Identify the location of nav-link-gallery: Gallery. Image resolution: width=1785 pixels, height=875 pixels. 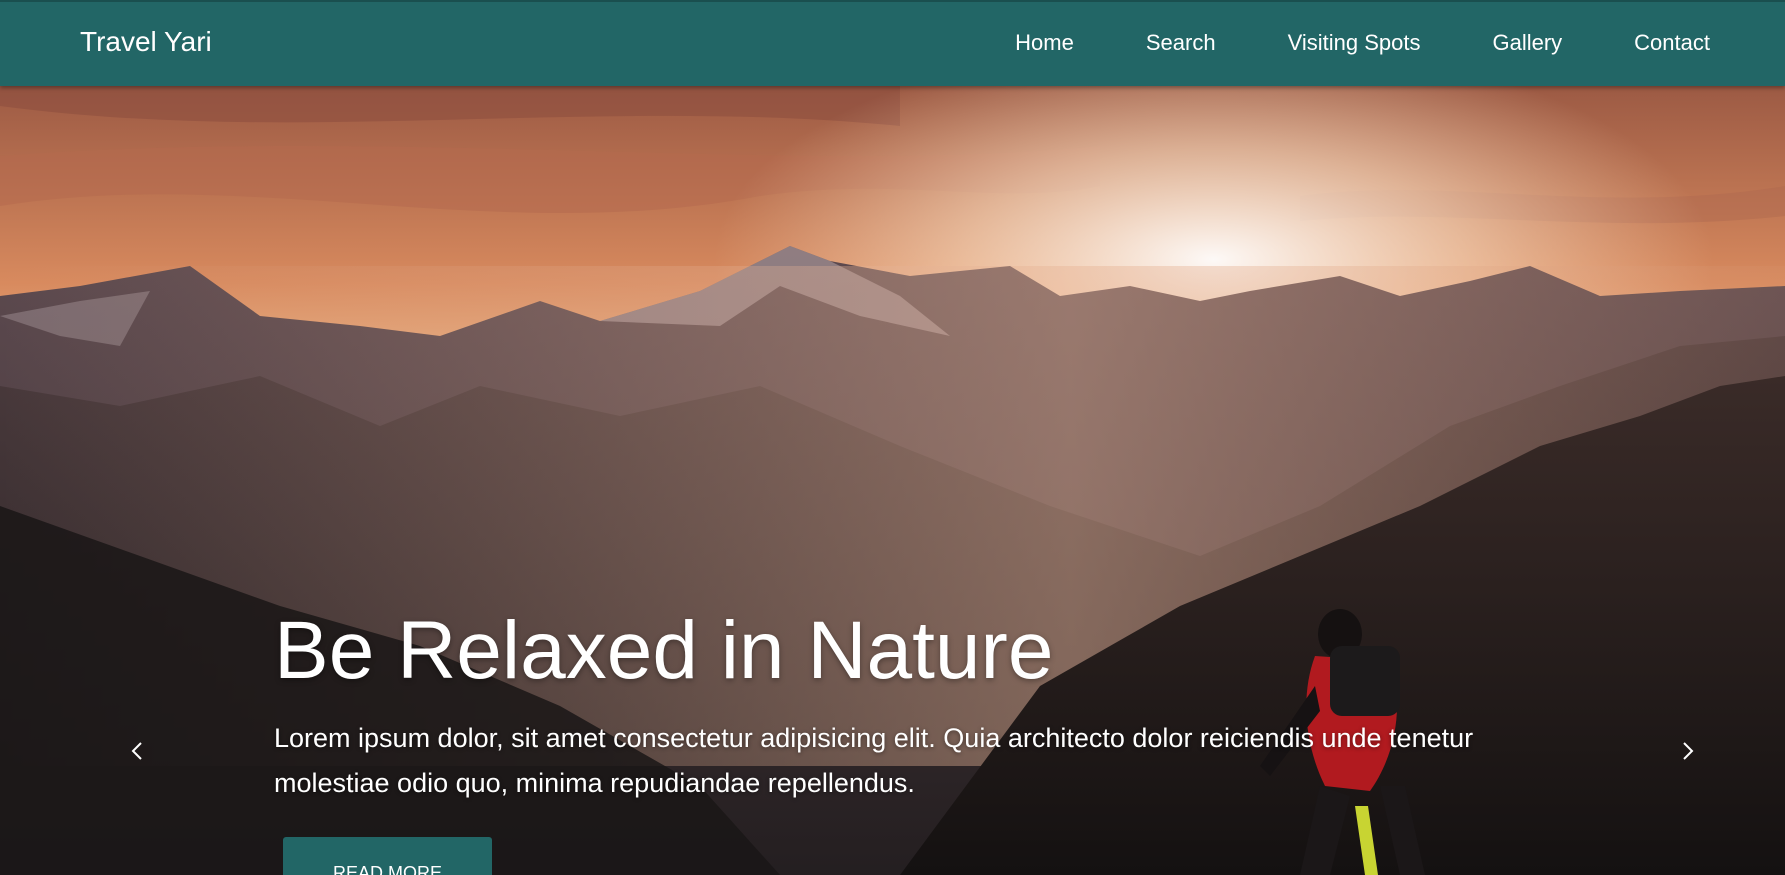
(1527, 43).